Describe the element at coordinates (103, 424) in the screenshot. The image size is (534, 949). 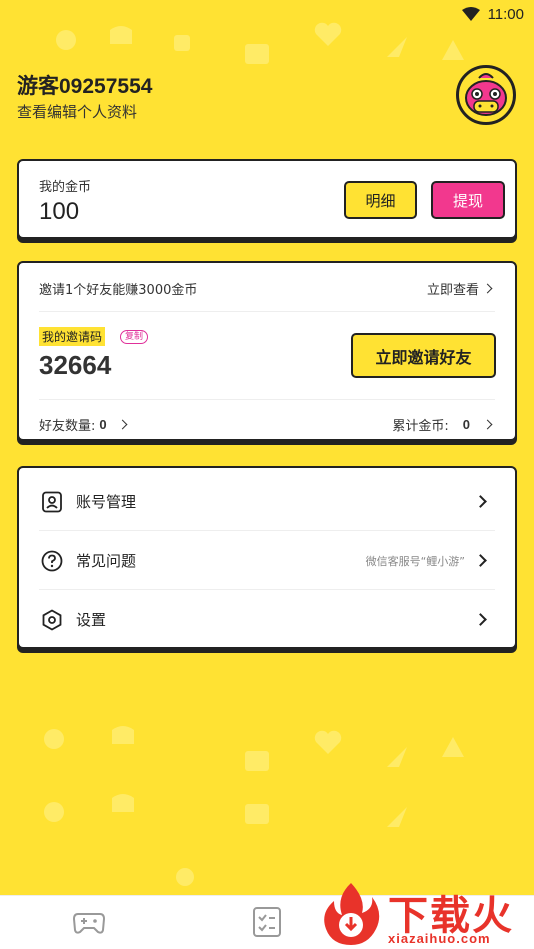
I see `friends-count-value: 0` at that location.